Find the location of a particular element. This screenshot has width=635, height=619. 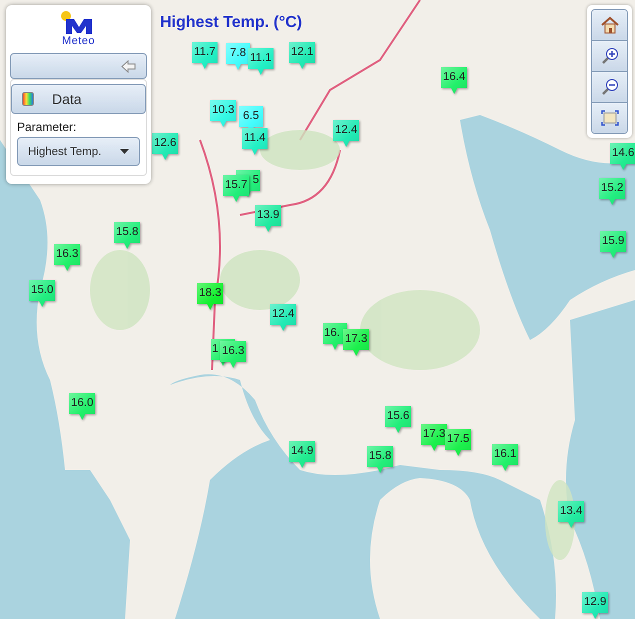

map-title: Highest Temp. (°C) is located at coordinates (231, 23).